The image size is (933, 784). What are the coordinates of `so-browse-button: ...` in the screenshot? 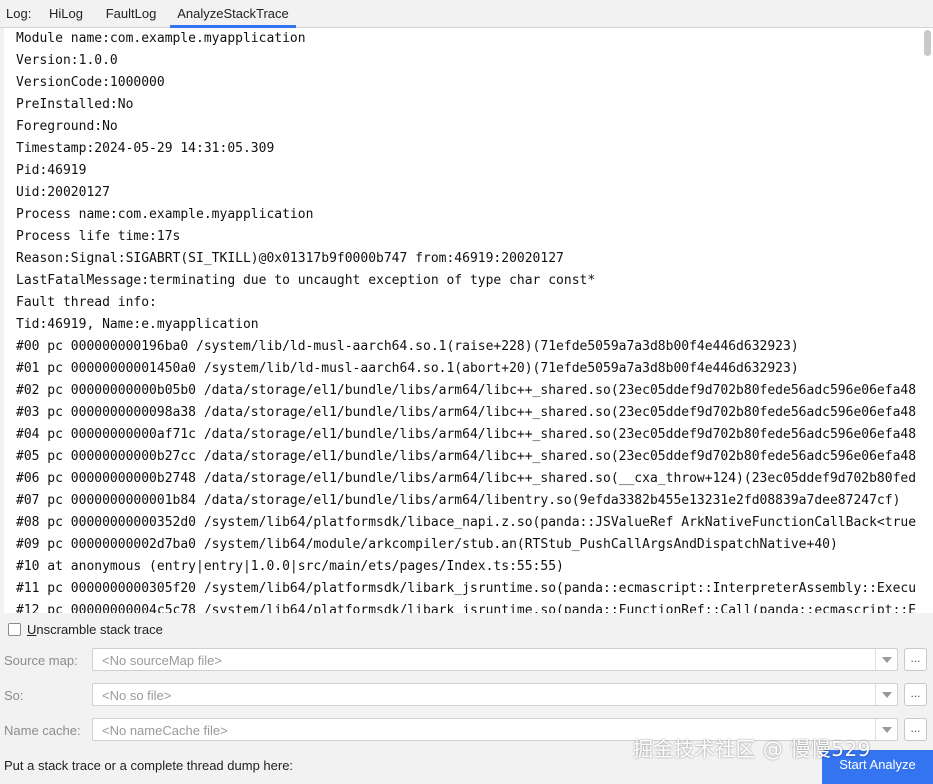 It's located at (915, 694).